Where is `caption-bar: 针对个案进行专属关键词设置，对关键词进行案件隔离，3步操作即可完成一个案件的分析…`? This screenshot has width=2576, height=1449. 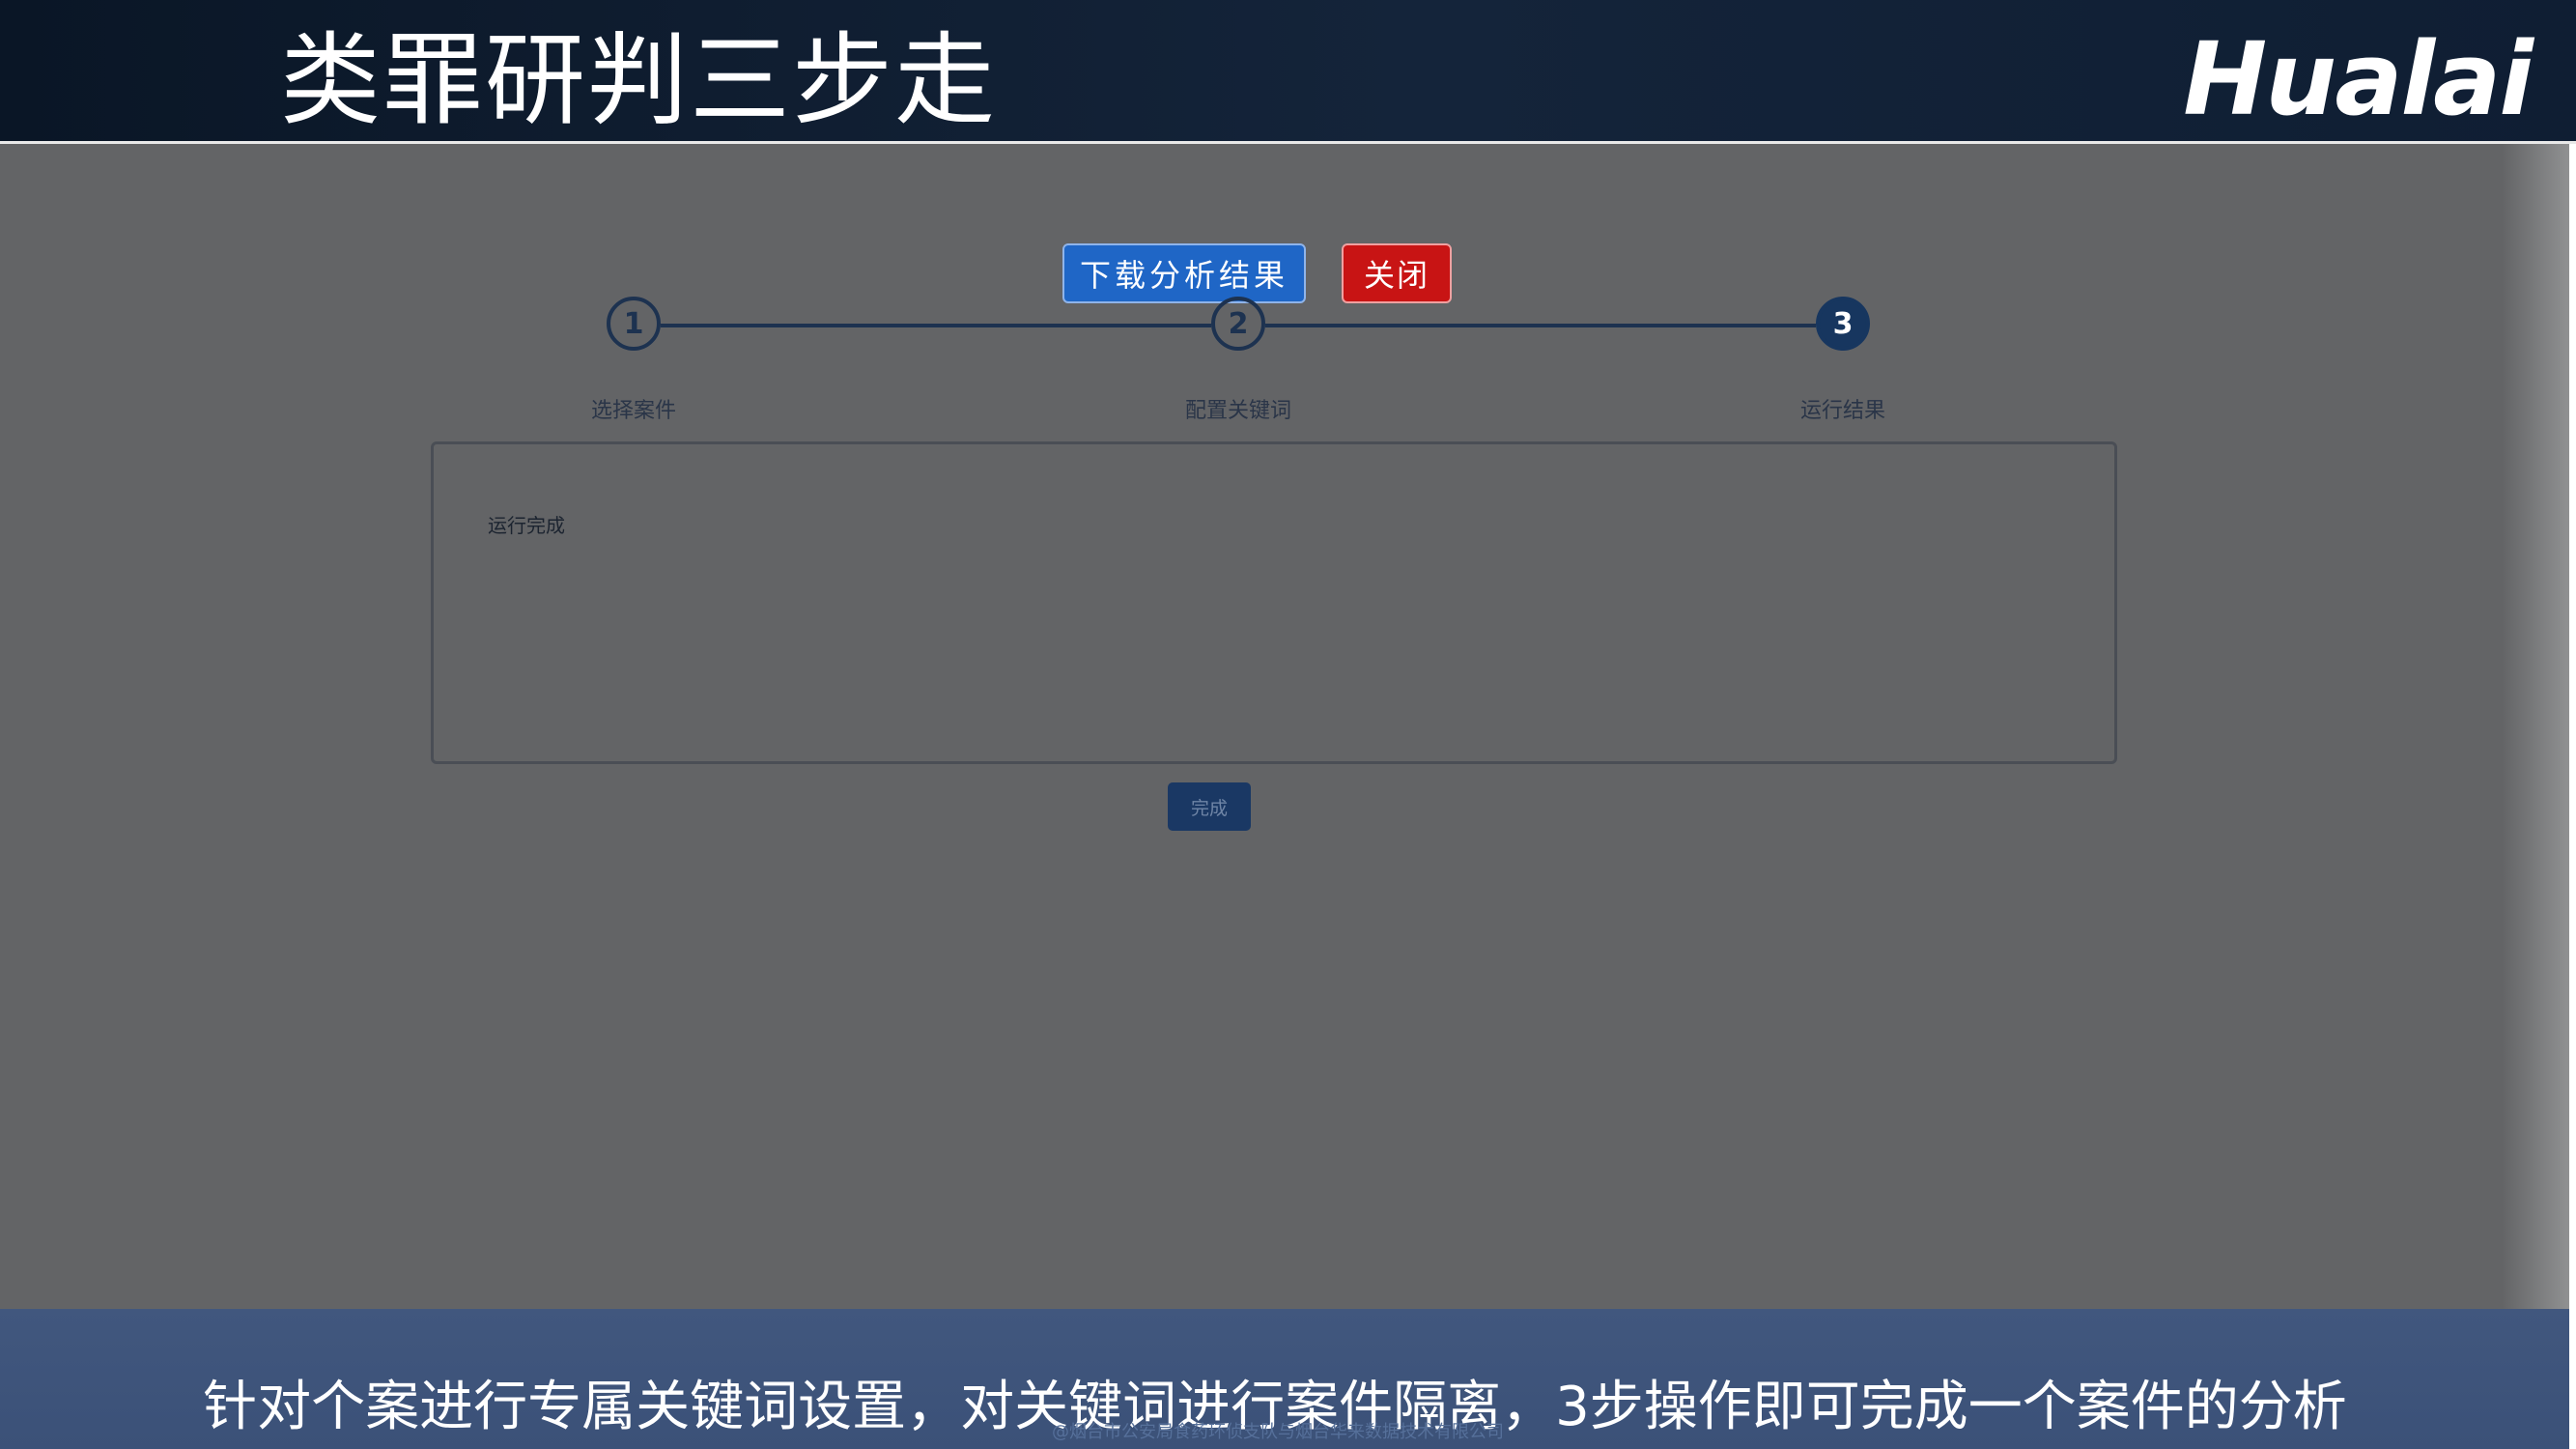
caption-bar: 针对个案进行专属关键词设置，对关键词进行案件隔离，3步操作即可完成一个案件的分析… is located at coordinates (1284, 1379).